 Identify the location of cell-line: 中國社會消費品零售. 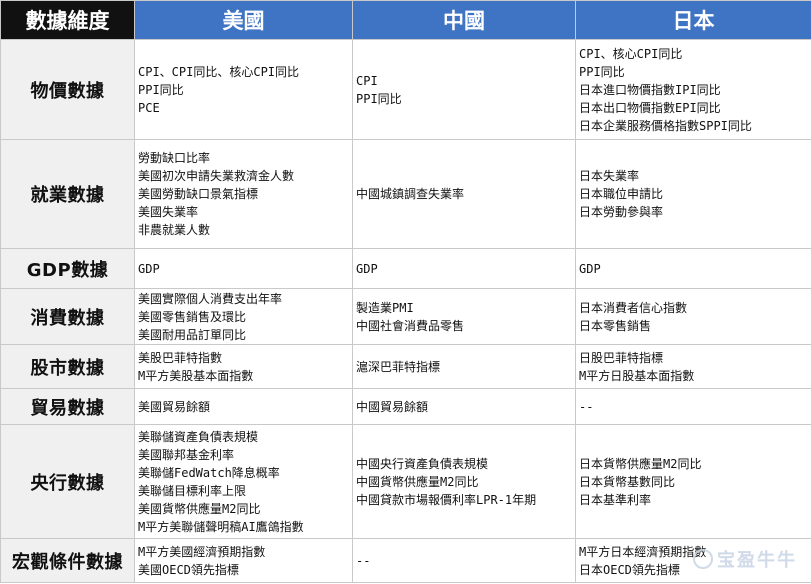
(410, 325).